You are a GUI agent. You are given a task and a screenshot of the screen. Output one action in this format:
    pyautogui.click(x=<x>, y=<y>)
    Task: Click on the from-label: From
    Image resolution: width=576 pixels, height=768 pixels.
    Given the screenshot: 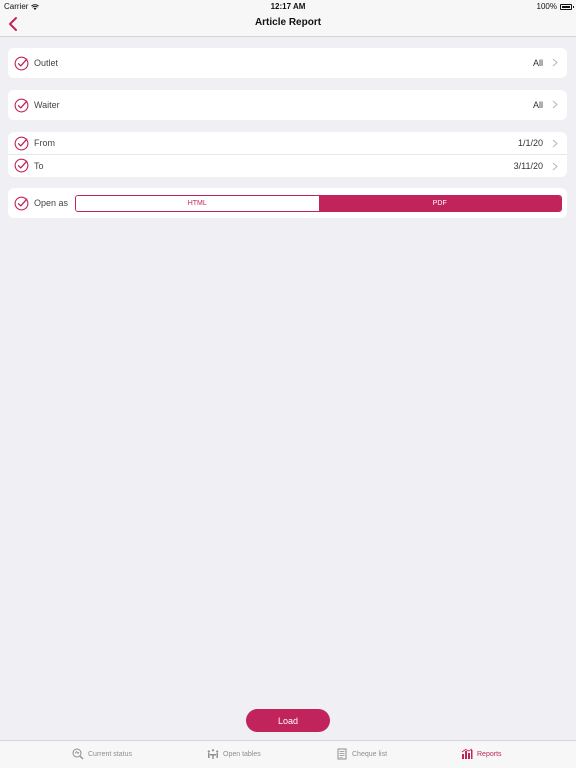 What is the action you would take?
    pyautogui.click(x=44, y=143)
    